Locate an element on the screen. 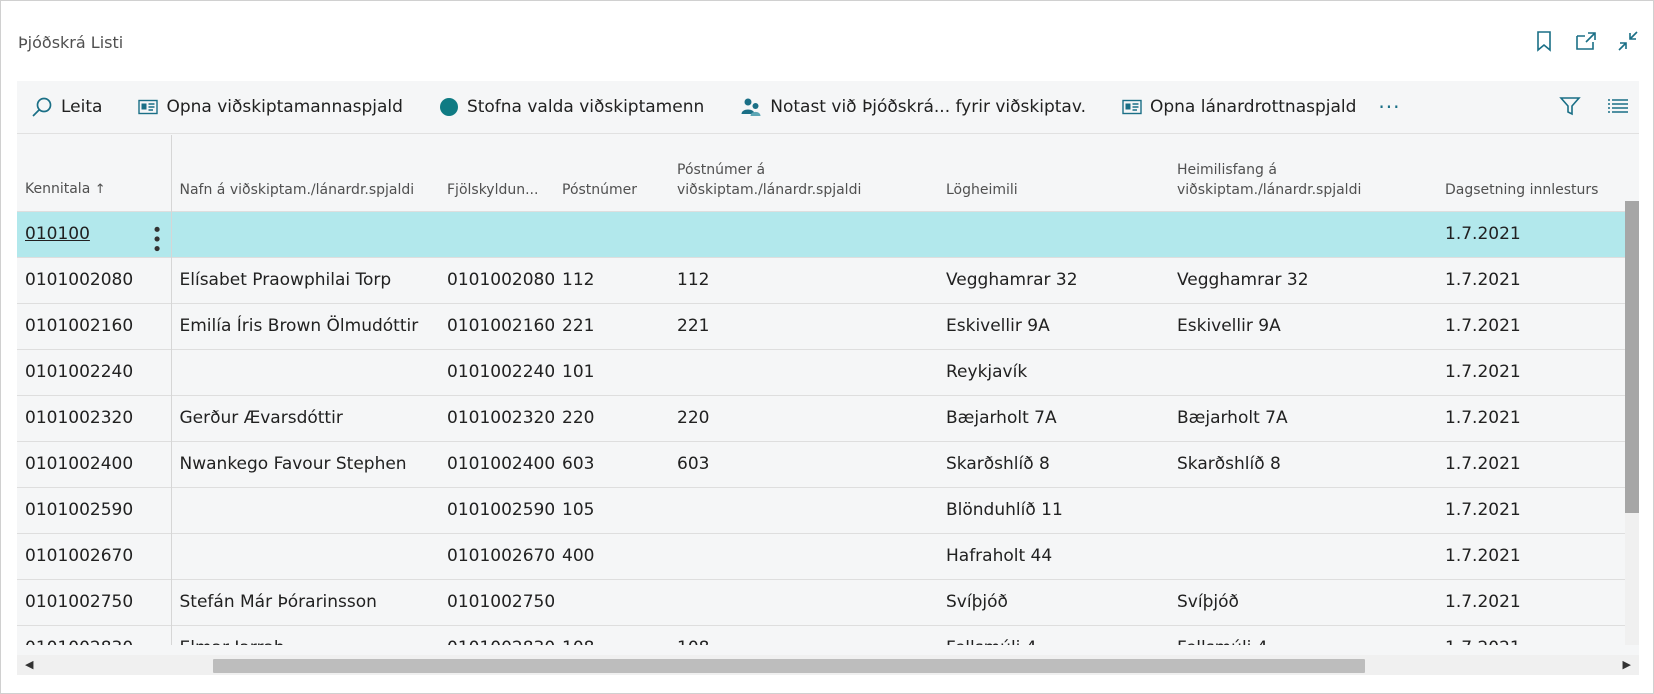  create-customers-action: Stofna valda viðskiptamenn is located at coordinates (571, 107).